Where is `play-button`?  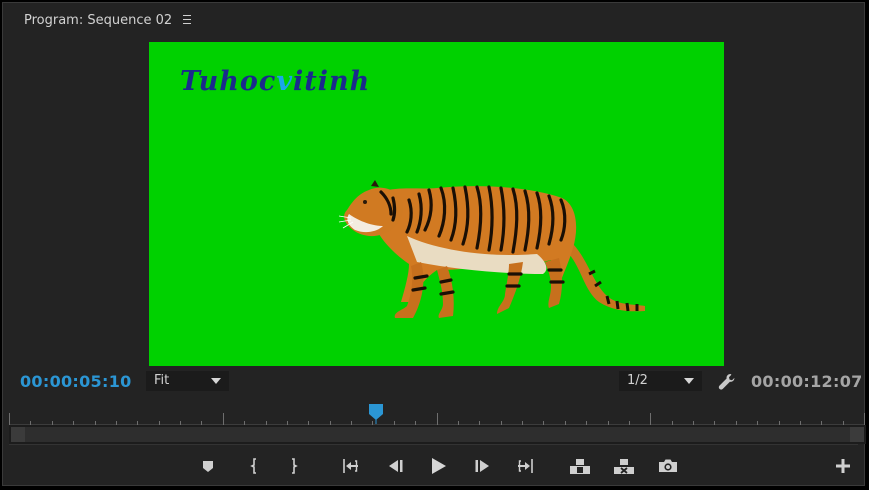 play-button is located at coordinates (438, 466).